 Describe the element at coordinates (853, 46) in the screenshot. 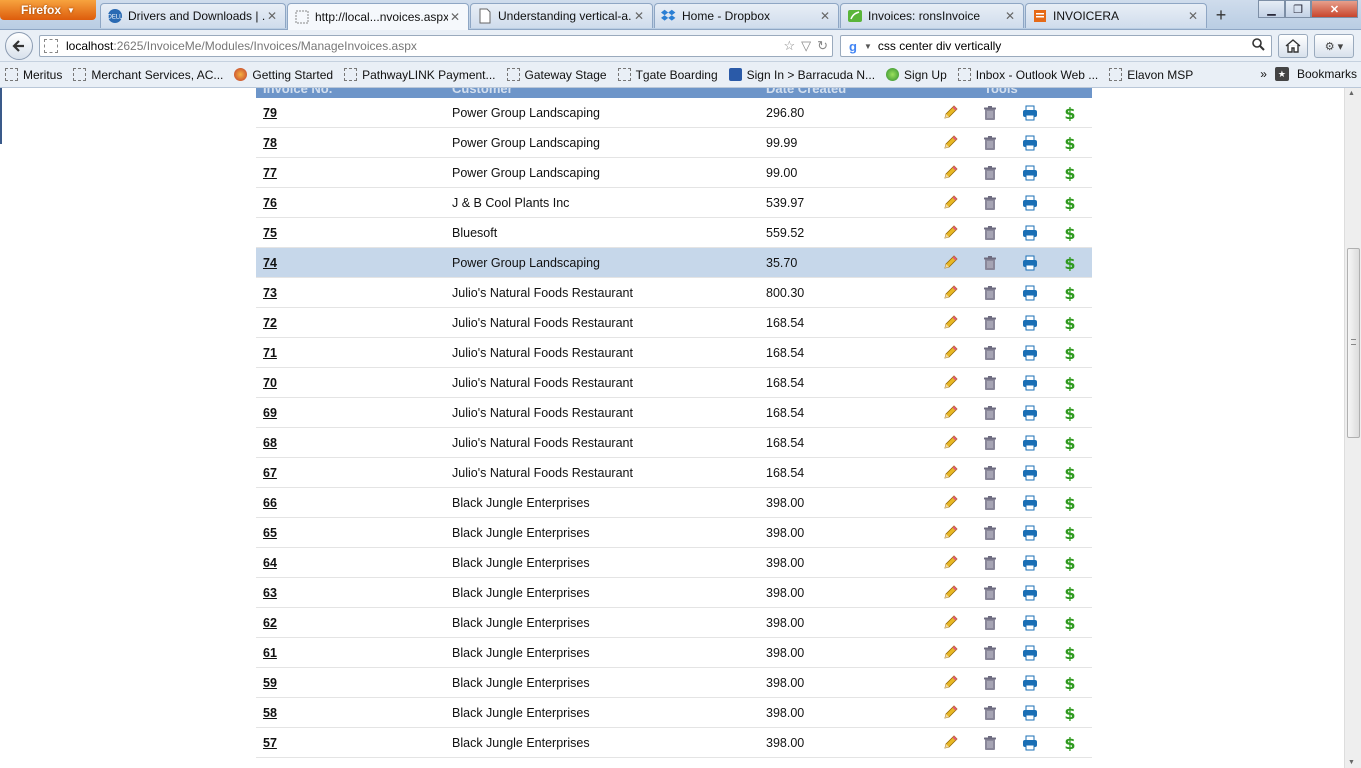

I see `google-search-engine-icon: g` at that location.